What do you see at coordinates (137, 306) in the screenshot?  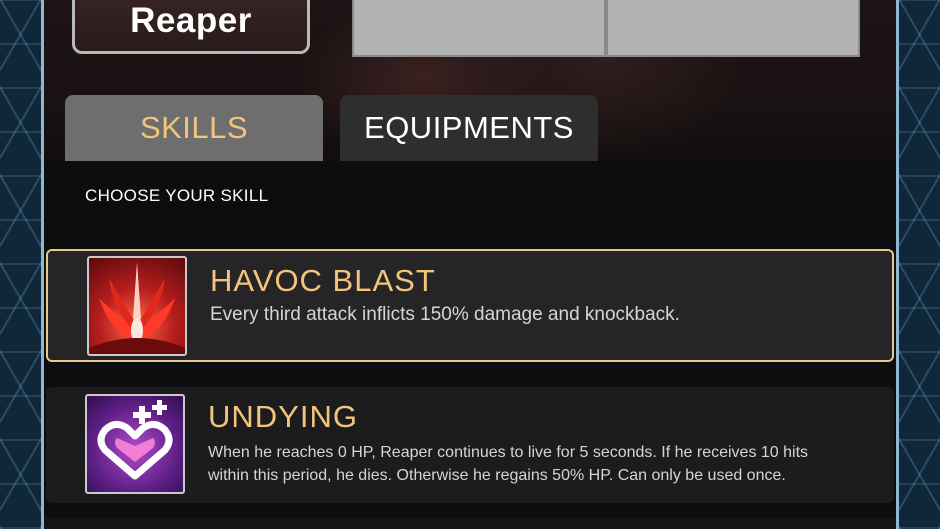 I see `havoc-blast-icon` at bounding box center [137, 306].